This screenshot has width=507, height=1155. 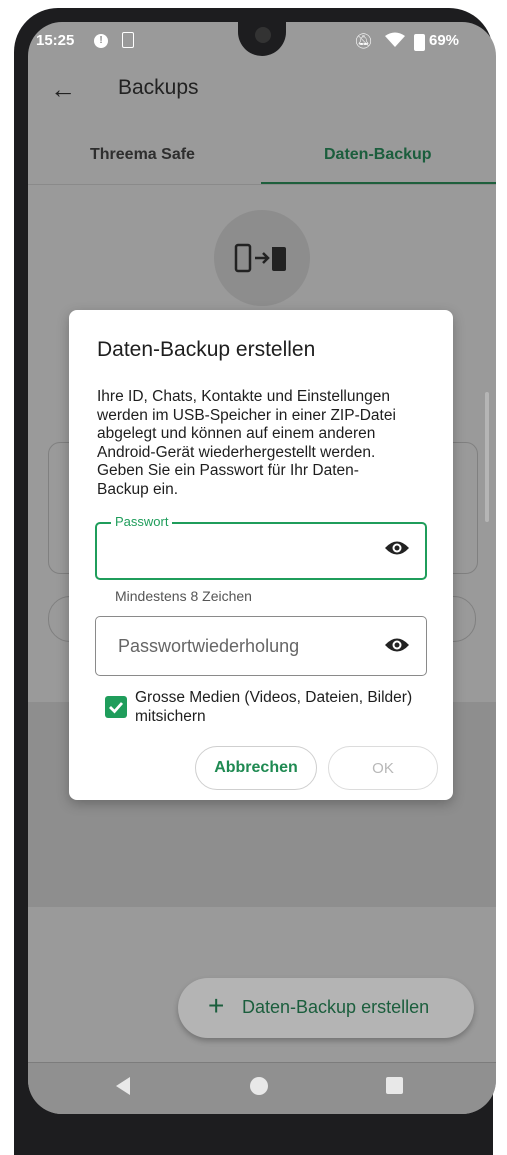 I want to click on tab-bar: Threema Safe Daten-Backup, so click(x=262, y=158).